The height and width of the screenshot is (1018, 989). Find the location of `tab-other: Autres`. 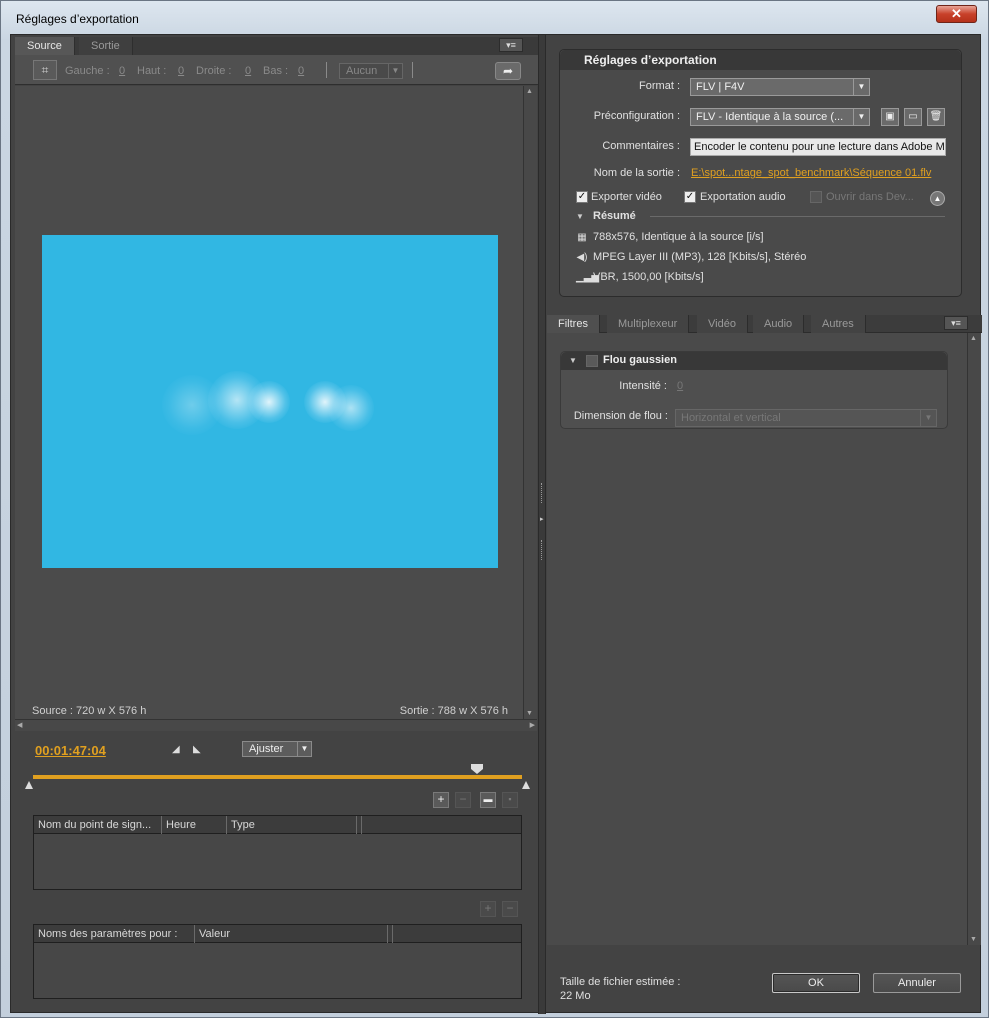

tab-other: Autres is located at coordinates (838, 324).